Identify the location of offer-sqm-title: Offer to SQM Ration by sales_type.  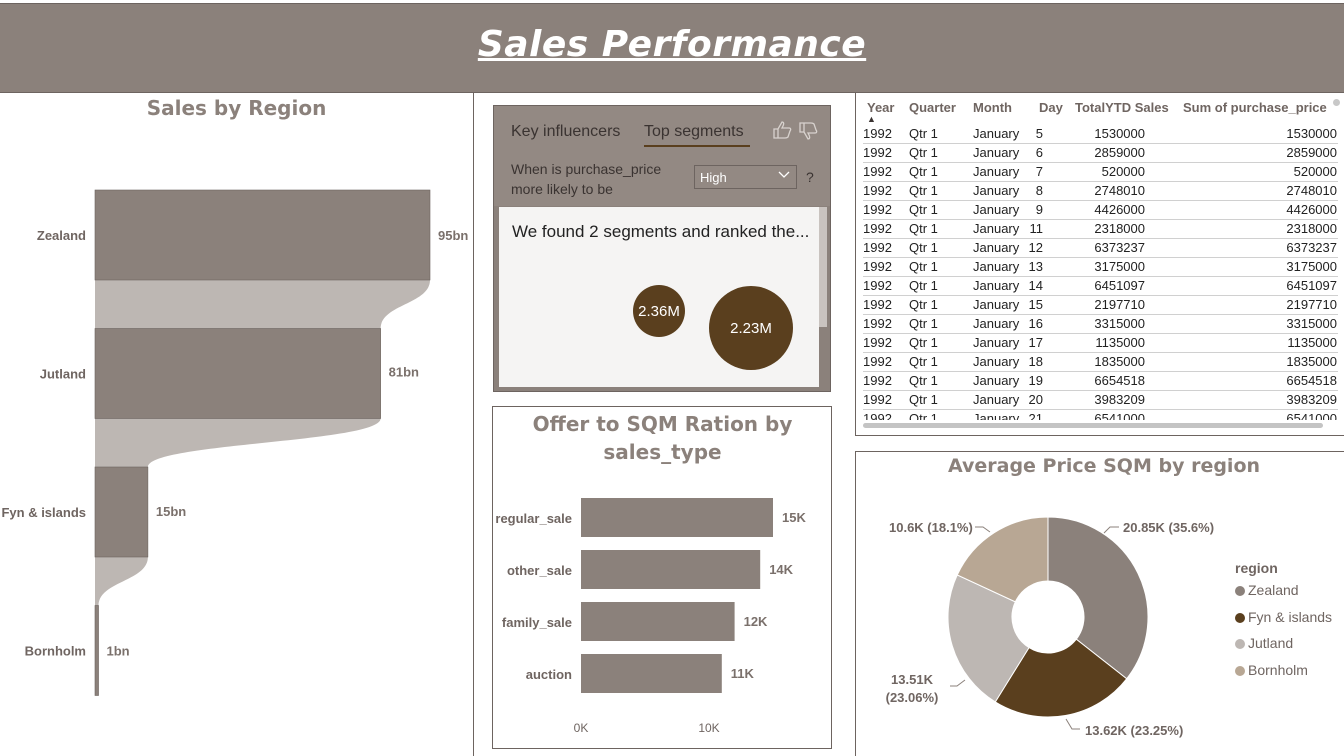
(662, 438).